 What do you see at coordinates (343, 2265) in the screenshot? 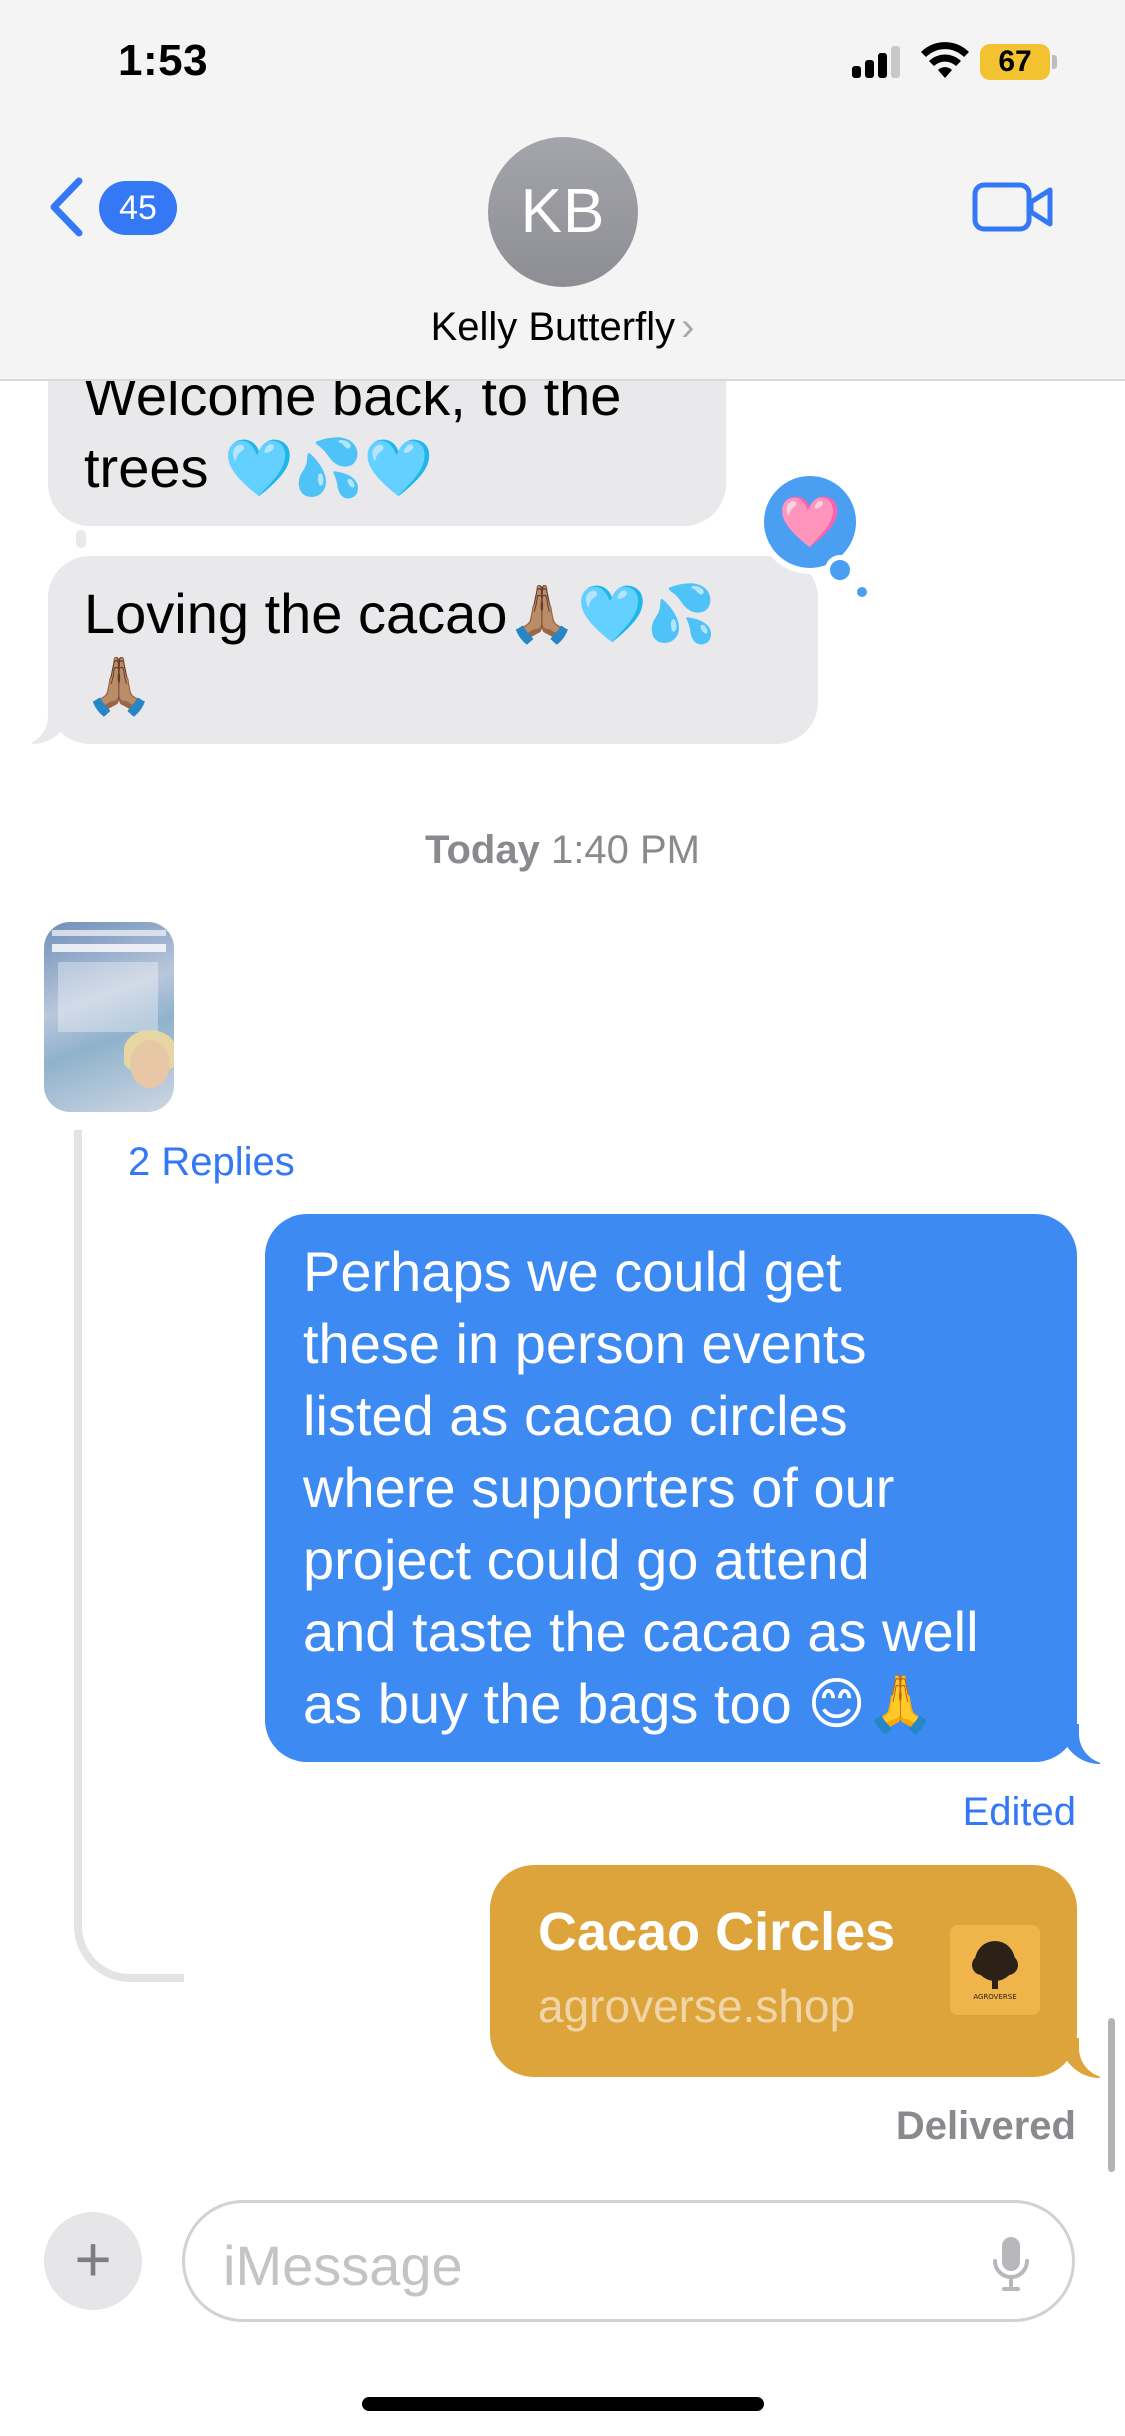
I see `message-input-placeholder: iMessage` at bounding box center [343, 2265].